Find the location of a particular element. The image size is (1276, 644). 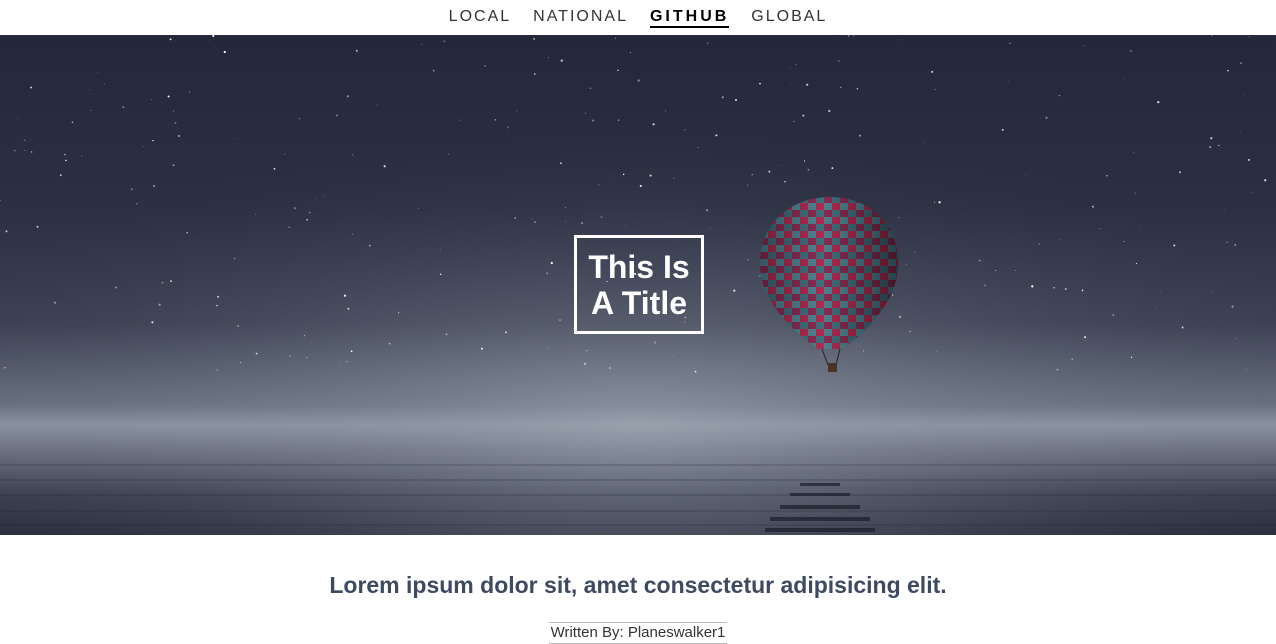

hero-title-box: This Is A Title is located at coordinates (639, 284).